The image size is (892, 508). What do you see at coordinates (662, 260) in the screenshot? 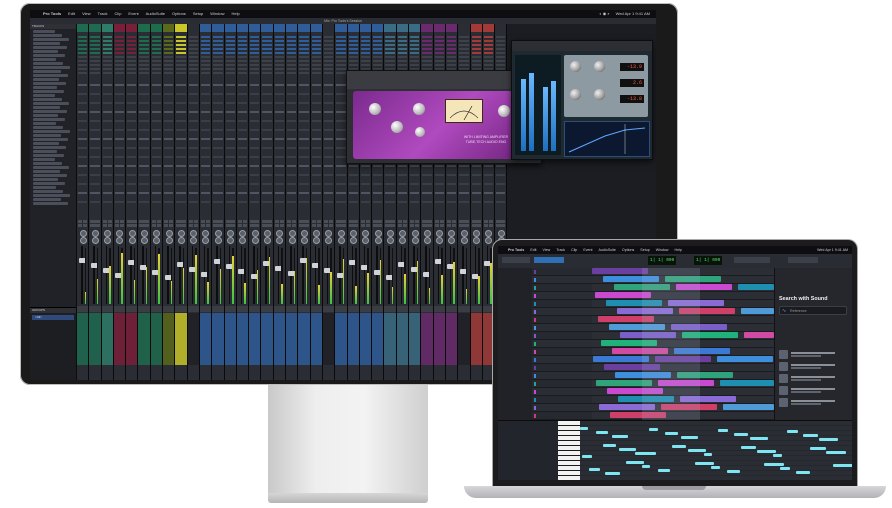
I see `main-counter: 1| 1| 000` at bounding box center [662, 260].